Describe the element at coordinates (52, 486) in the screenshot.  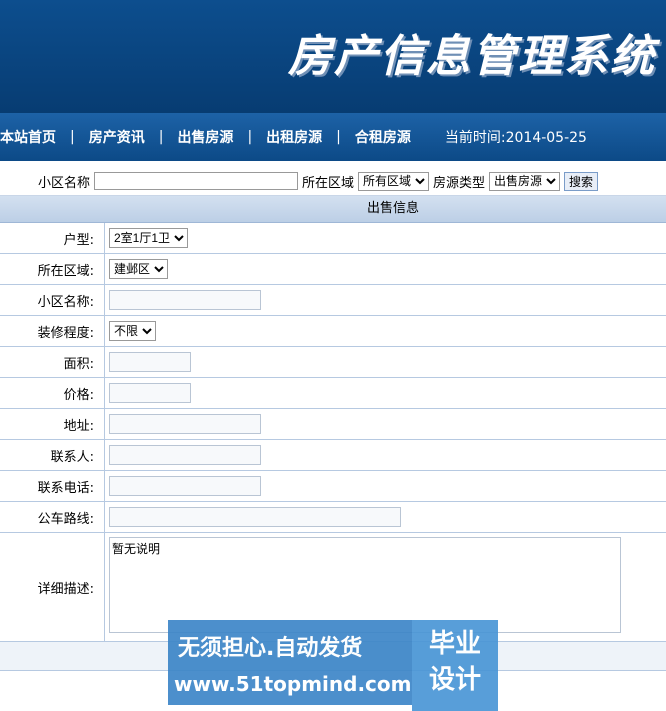
I see `phone-label: 联系电话:` at that location.